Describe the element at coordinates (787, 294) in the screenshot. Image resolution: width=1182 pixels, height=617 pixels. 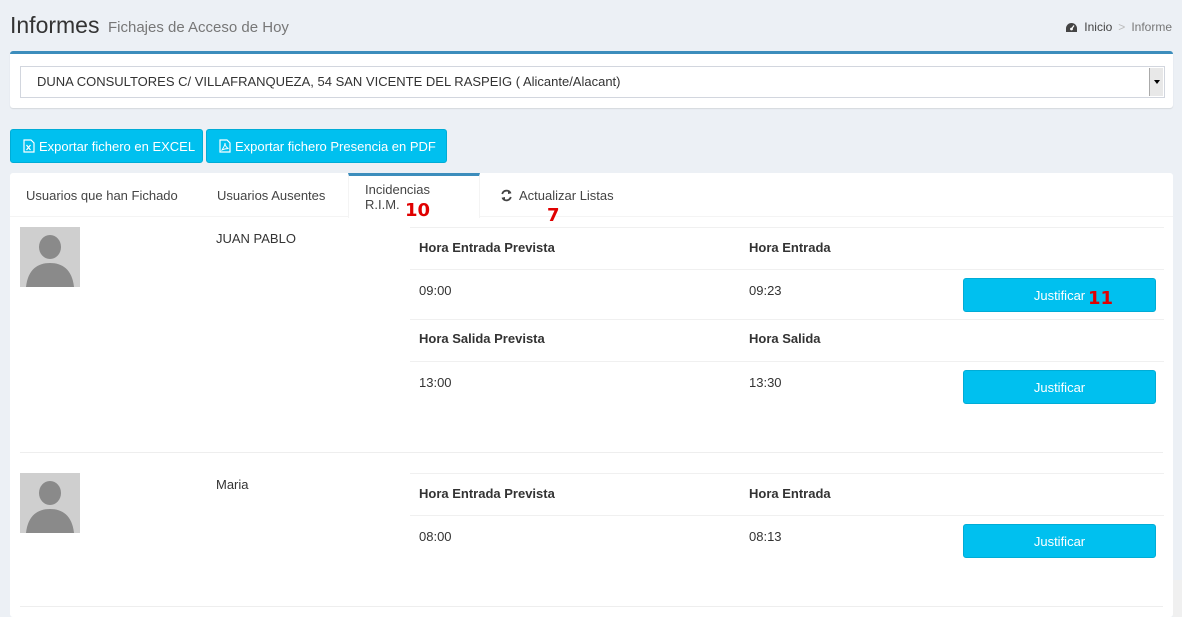
I see `table-row: 09:00 09:23 Justificar 11` at that location.